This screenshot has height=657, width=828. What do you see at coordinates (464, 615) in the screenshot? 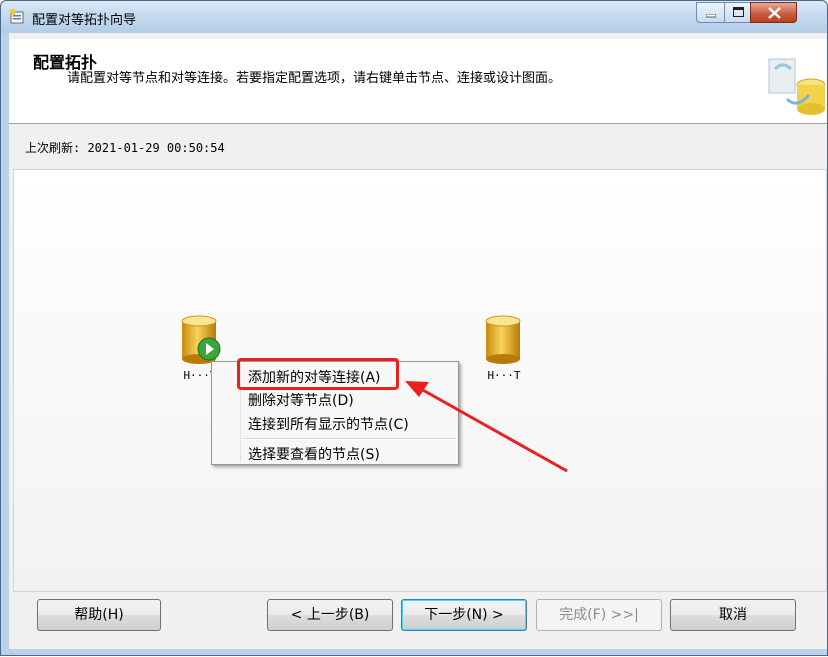
I see `next-button: 下一步(N) >` at bounding box center [464, 615].